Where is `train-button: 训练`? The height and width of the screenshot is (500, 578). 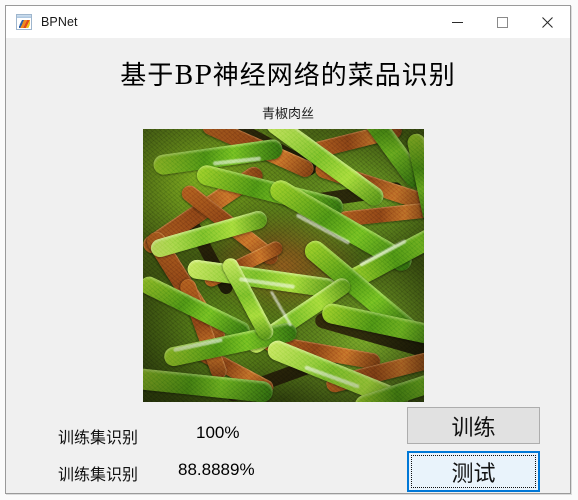
train-button: 训练 is located at coordinates (473, 425).